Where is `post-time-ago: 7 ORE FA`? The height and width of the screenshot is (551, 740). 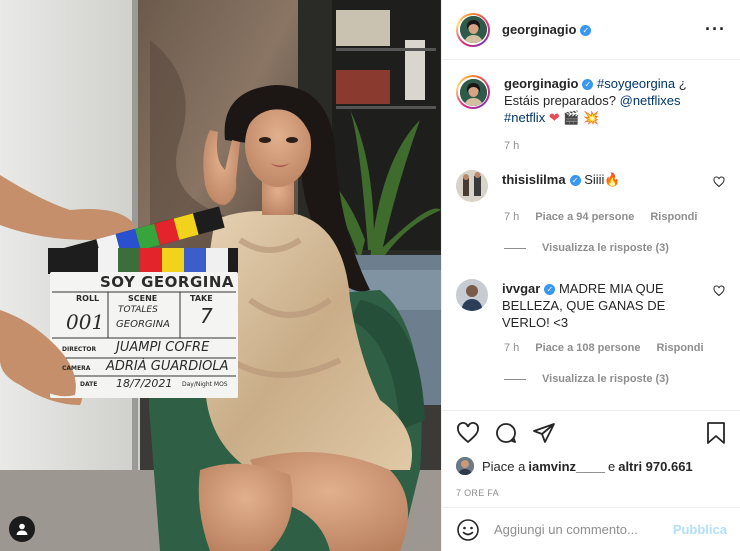
post-time-ago: 7 ORE FA is located at coordinates (591, 493).